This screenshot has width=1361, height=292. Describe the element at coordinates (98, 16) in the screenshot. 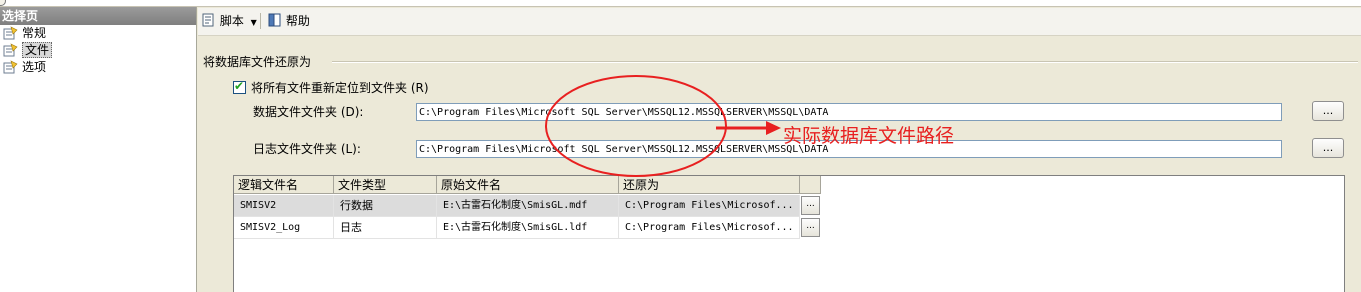

I see `select-page-header: 选择页` at that location.